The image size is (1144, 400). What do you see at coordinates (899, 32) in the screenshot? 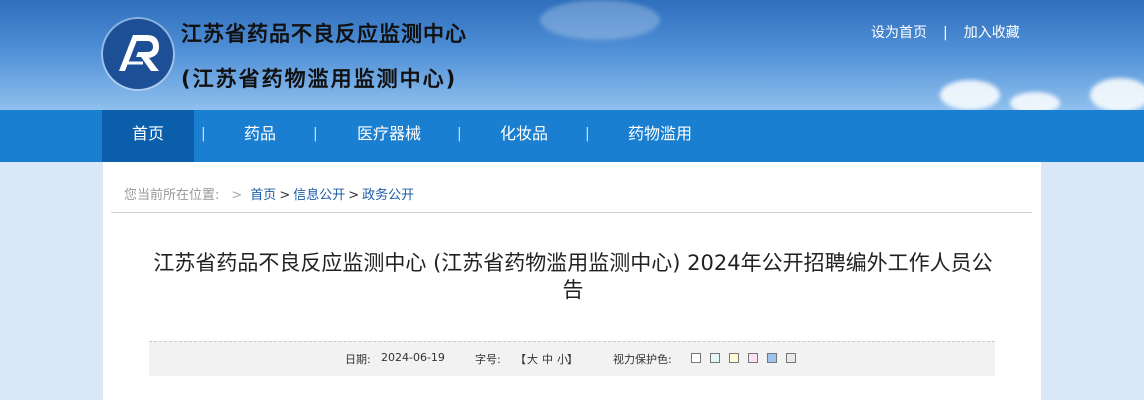
I see `set-homepage-link: 设为首页` at bounding box center [899, 32].